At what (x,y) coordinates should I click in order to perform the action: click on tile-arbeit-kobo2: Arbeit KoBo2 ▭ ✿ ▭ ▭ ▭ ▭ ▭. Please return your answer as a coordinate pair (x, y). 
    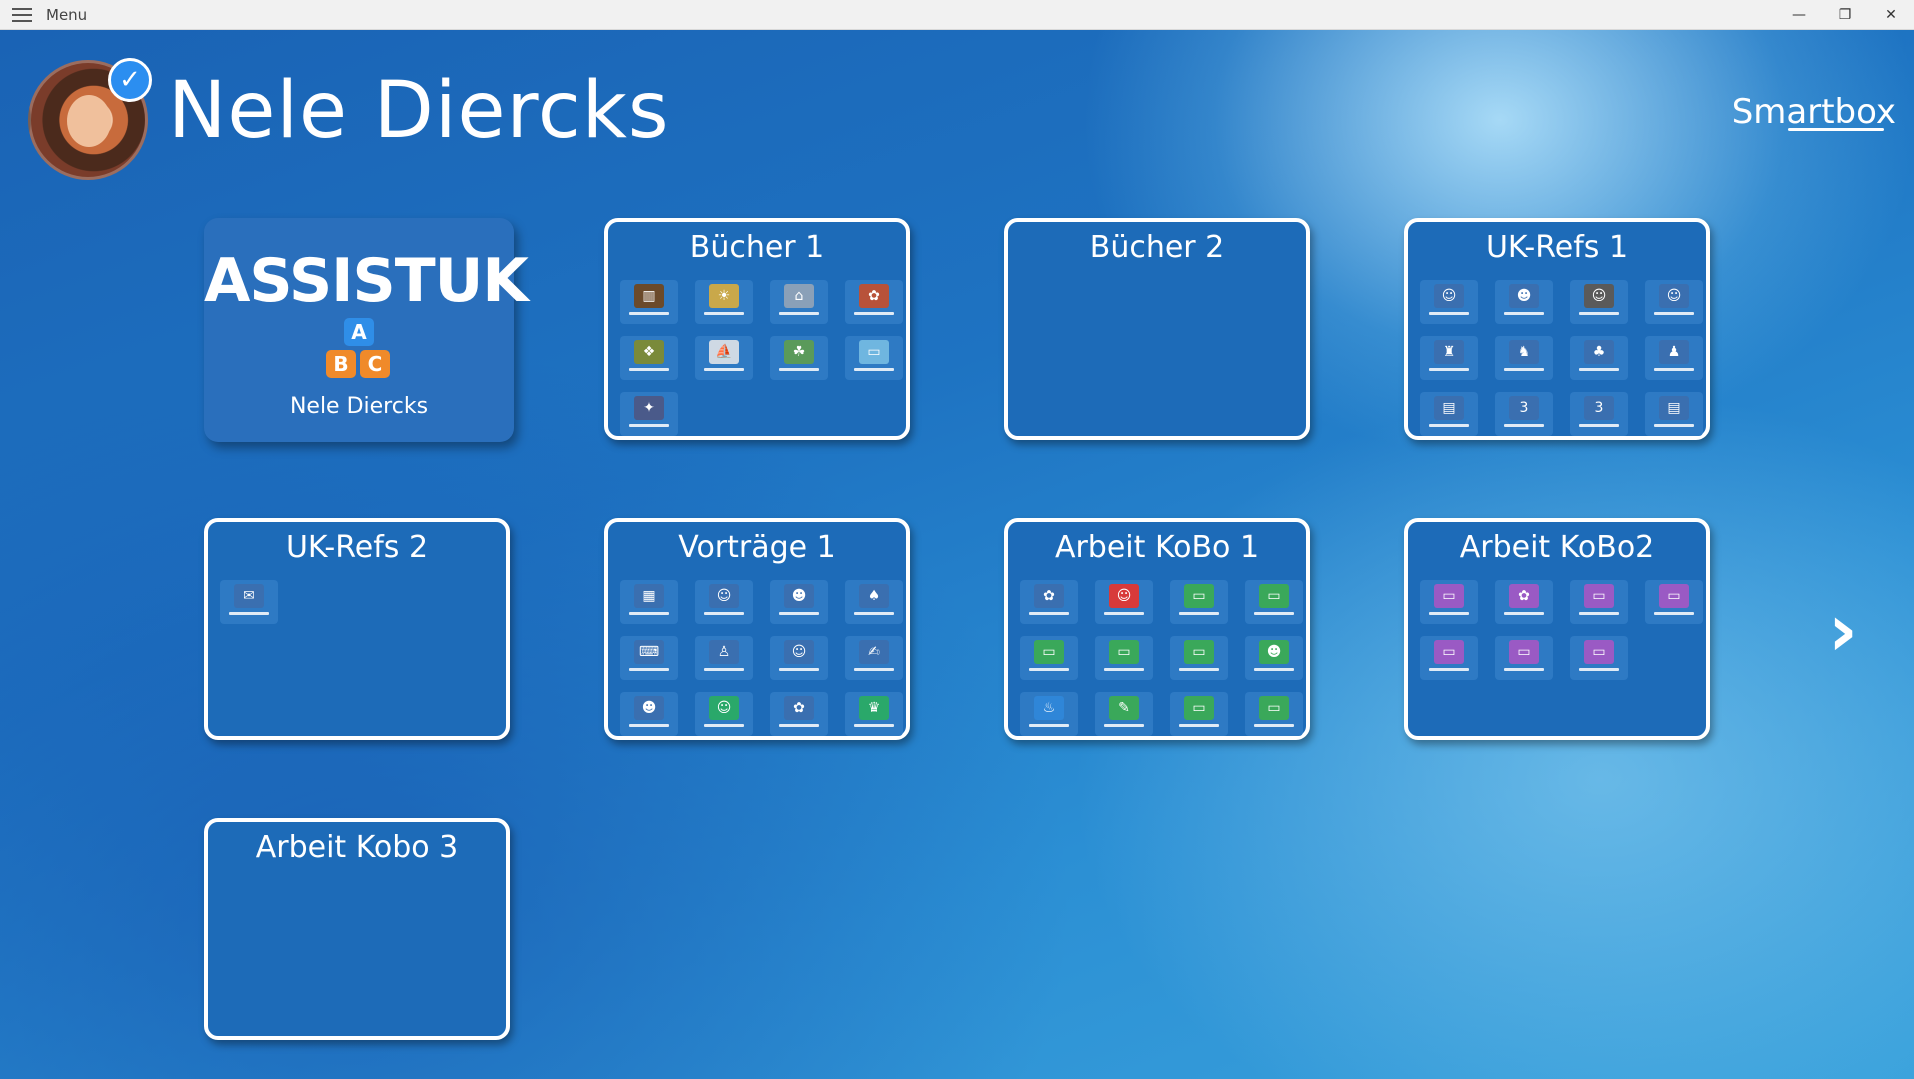
    Looking at the image, I should click on (1557, 629).